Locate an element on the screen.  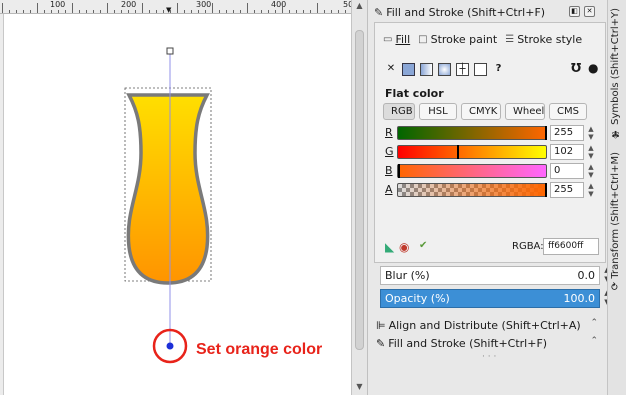
green-slider is located at coordinates (472, 152).